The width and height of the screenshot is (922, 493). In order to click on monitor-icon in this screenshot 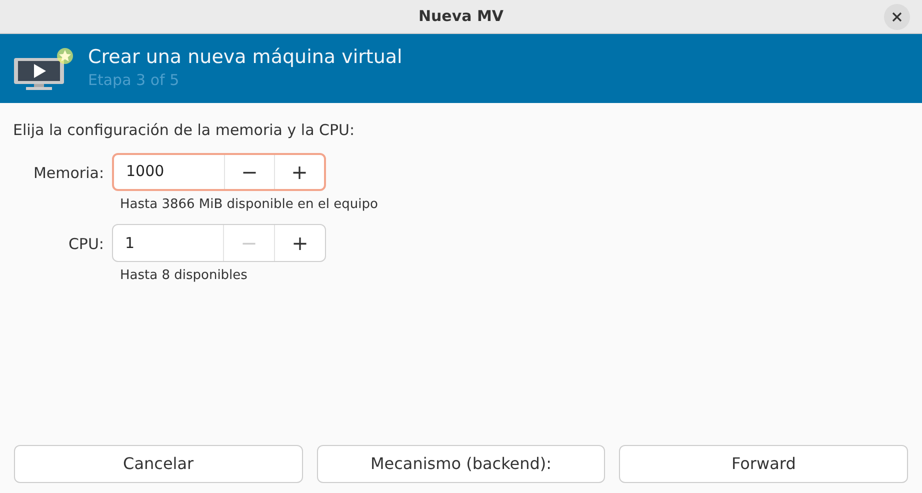, I will do `click(43, 69)`.